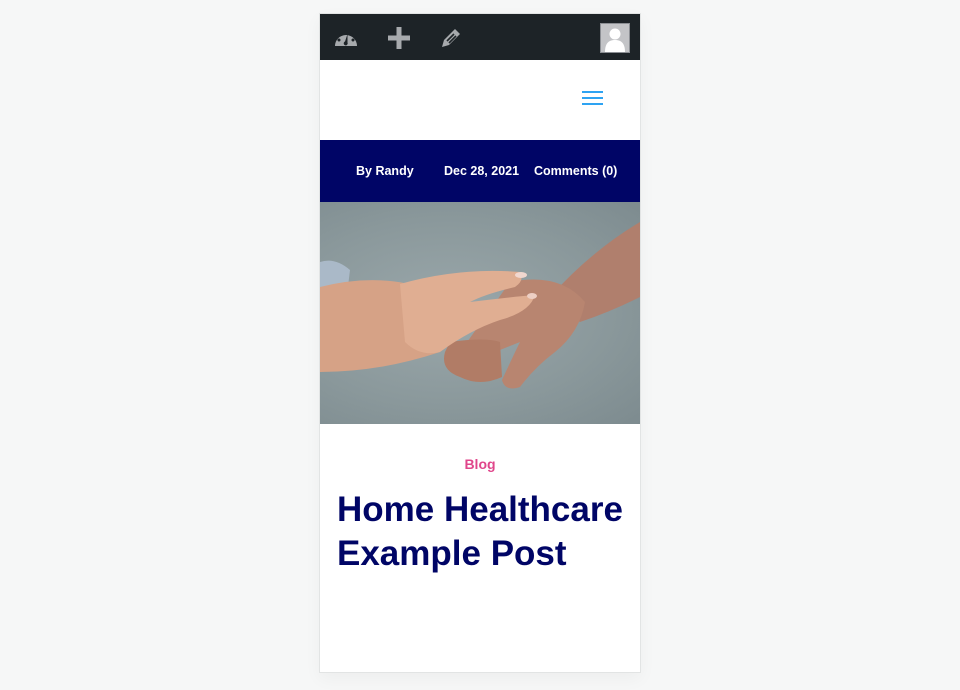  Describe the element at coordinates (480, 37) in the screenshot. I see `admin-toolbar` at that location.